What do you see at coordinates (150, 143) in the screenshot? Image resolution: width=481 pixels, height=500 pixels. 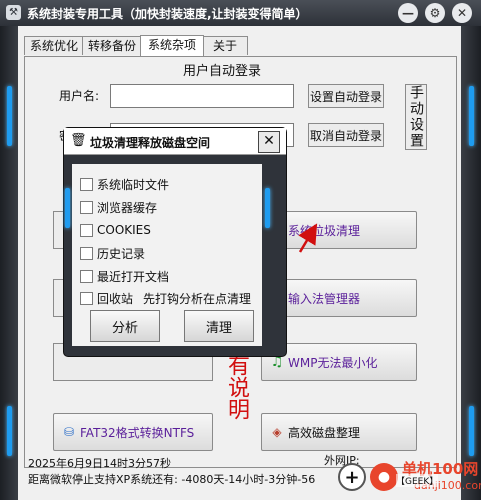 I see `dialog-title: 垃圾清理释放磁盘空间` at bounding box center [150, 143].